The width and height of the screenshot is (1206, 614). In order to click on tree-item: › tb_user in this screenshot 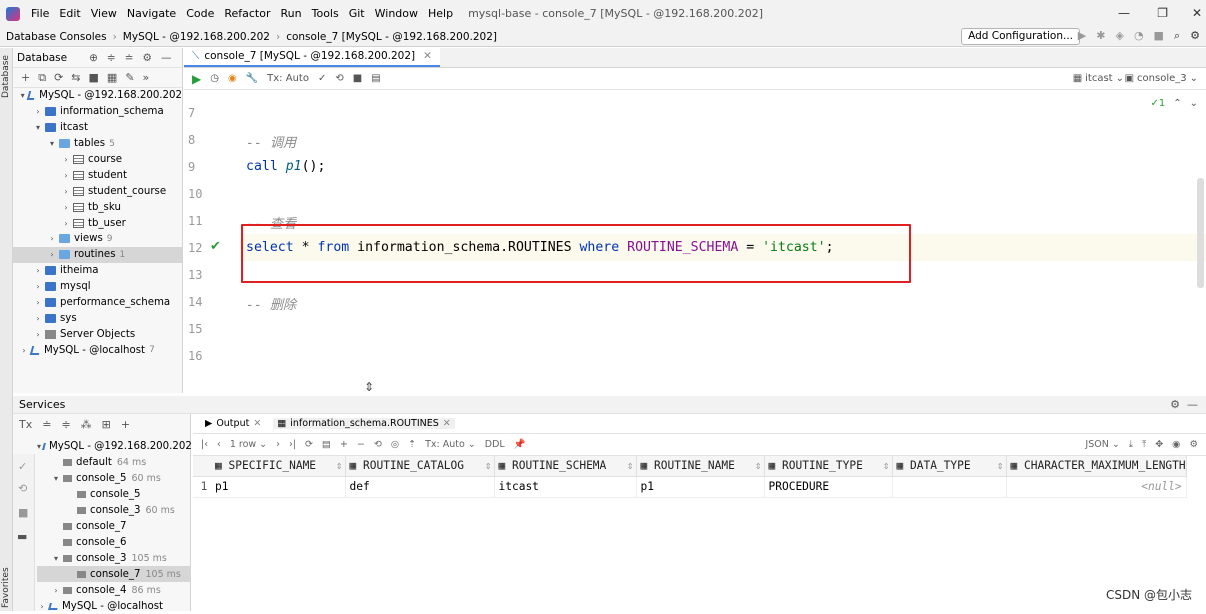, I will do `click(97, 223)`.